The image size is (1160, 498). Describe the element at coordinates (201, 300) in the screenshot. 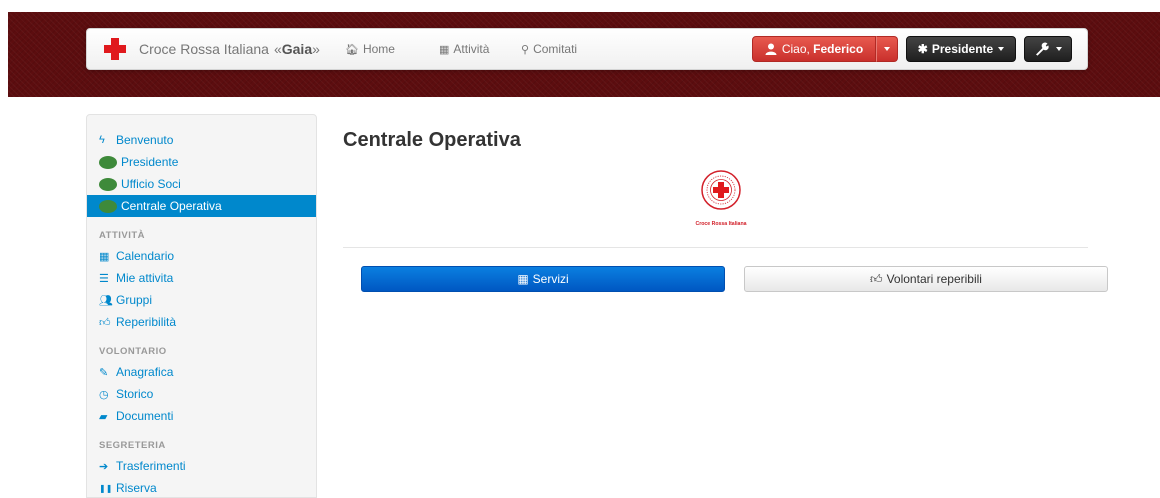

I see `sidebar-item-gruppi: 👥︎ Gruppi` at that location.